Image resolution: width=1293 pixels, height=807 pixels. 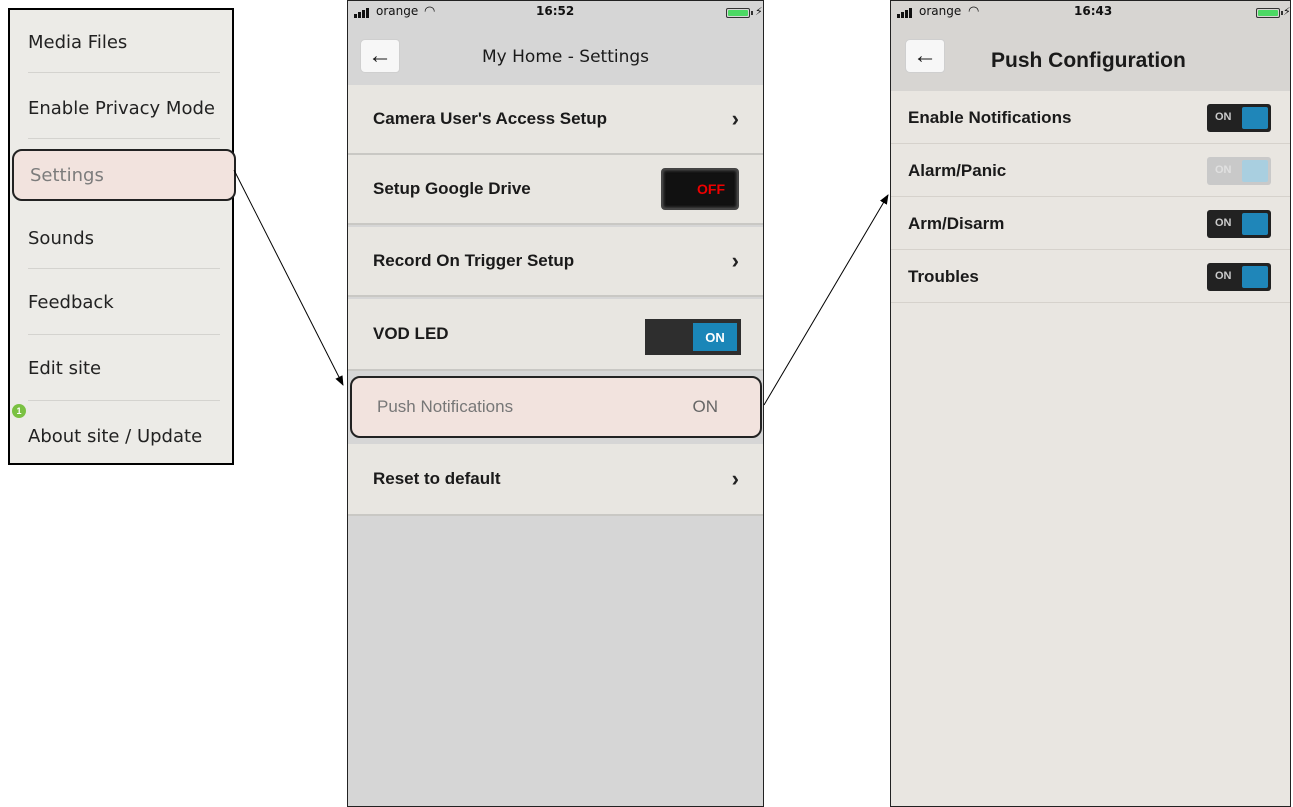 What do you see at coordinates (990, 117) in the screenshot?
I see `row-label: Enable Notifications` at bounding box center [990, 117].